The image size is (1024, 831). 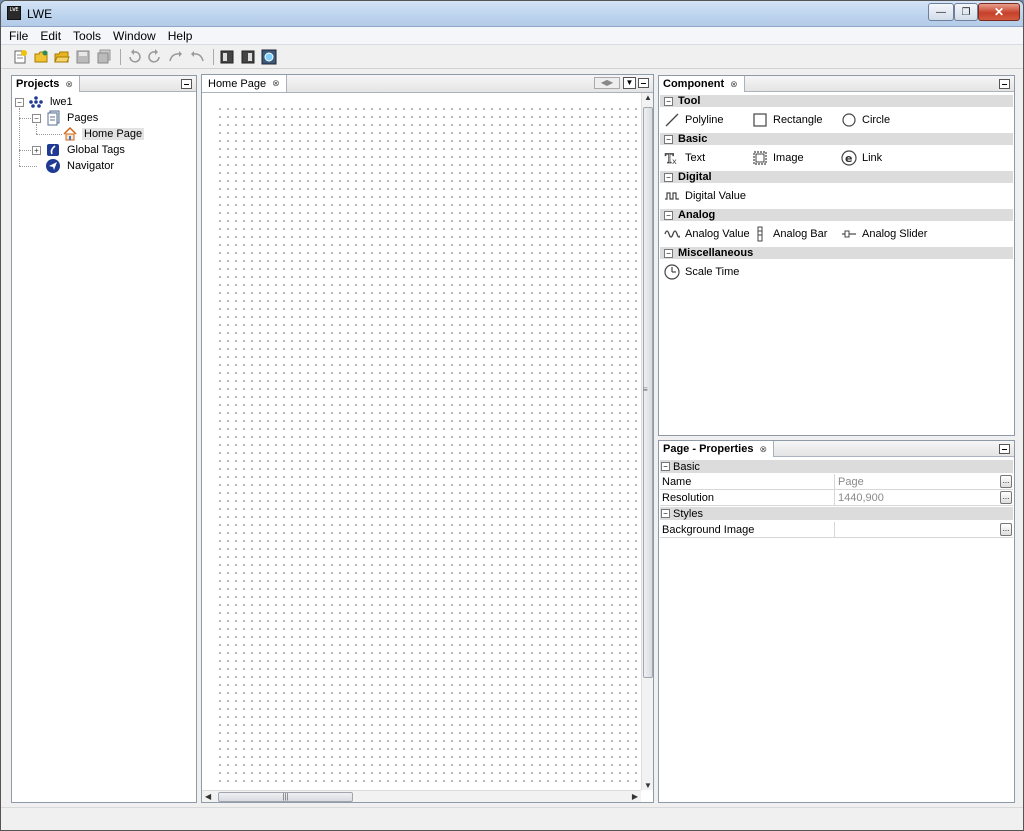 I want to click on menu-window: Window, so click(x=134, y=36).